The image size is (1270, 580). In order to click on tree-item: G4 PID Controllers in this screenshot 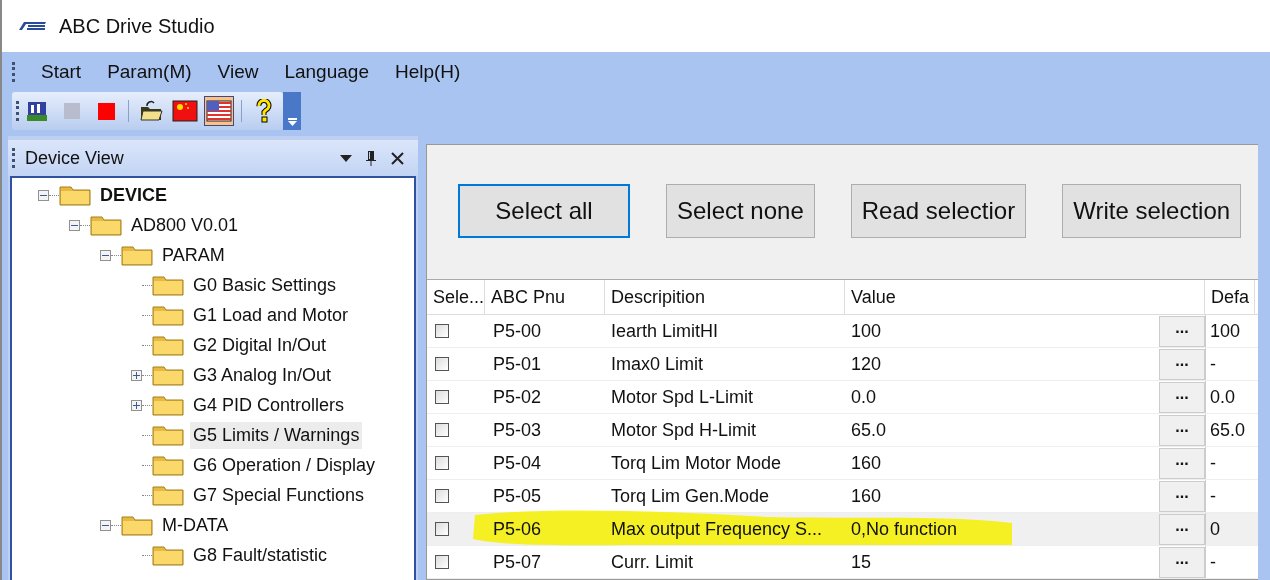, I will do `click(269, 405)`.